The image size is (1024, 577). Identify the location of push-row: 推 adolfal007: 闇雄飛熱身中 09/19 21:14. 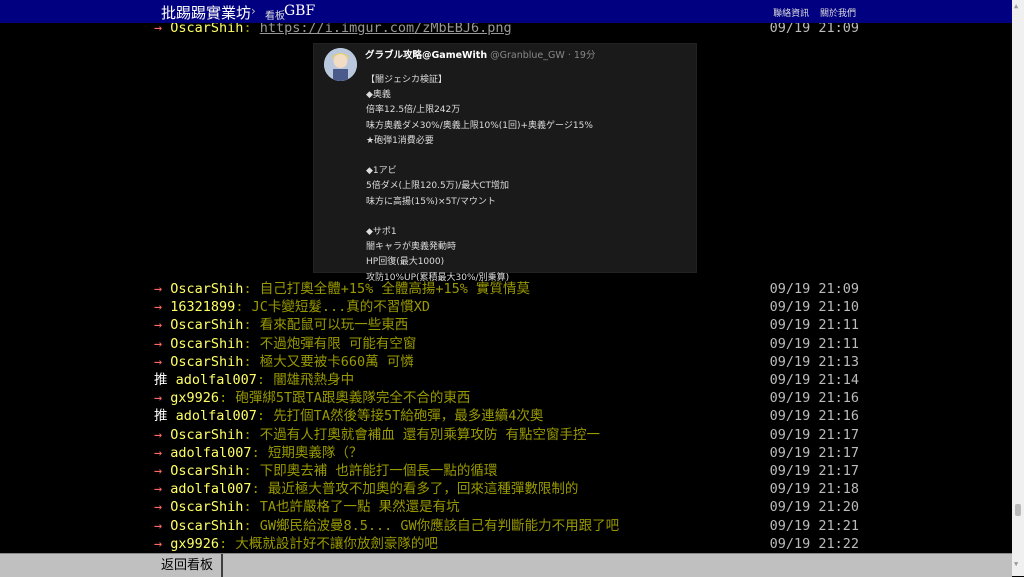
(506, 380).